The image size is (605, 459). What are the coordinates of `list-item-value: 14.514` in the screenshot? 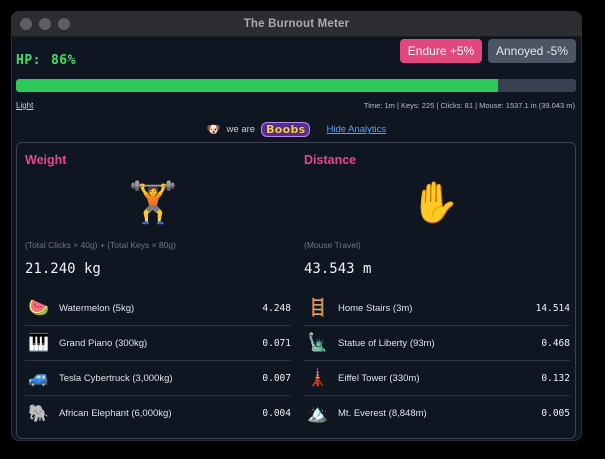 It's located at (552, 308).